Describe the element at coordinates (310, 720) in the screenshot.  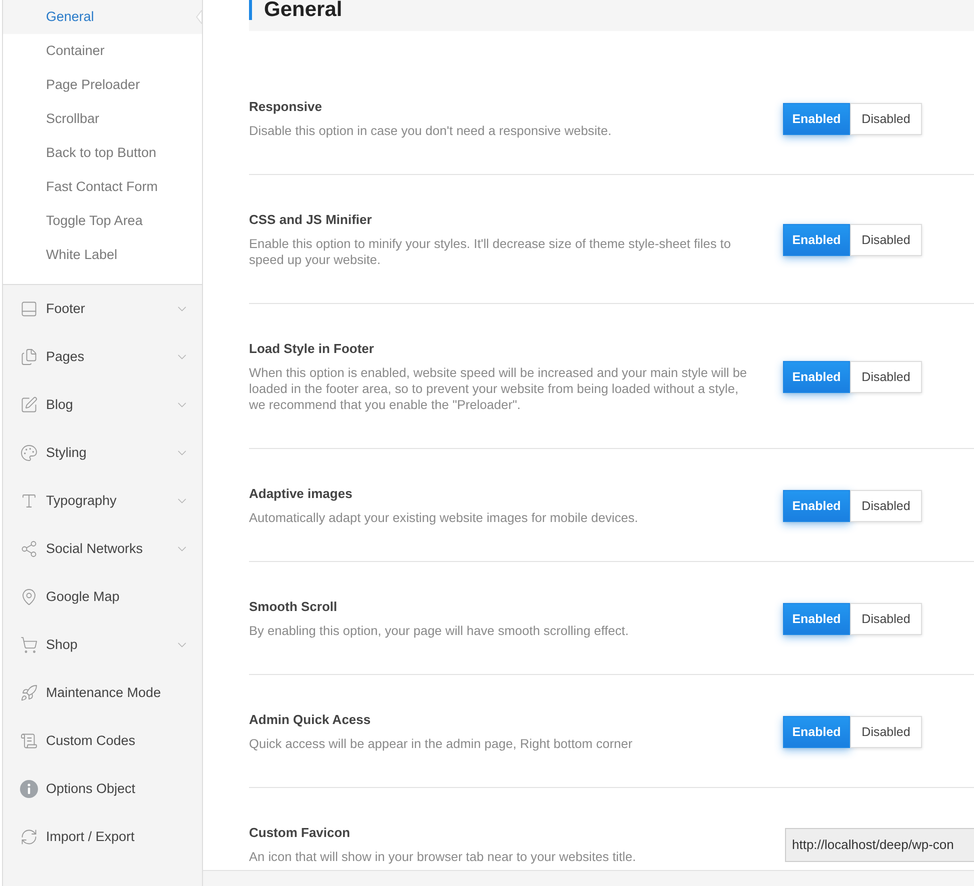
I see `setting-title: Admin Quick Acess` at that location.